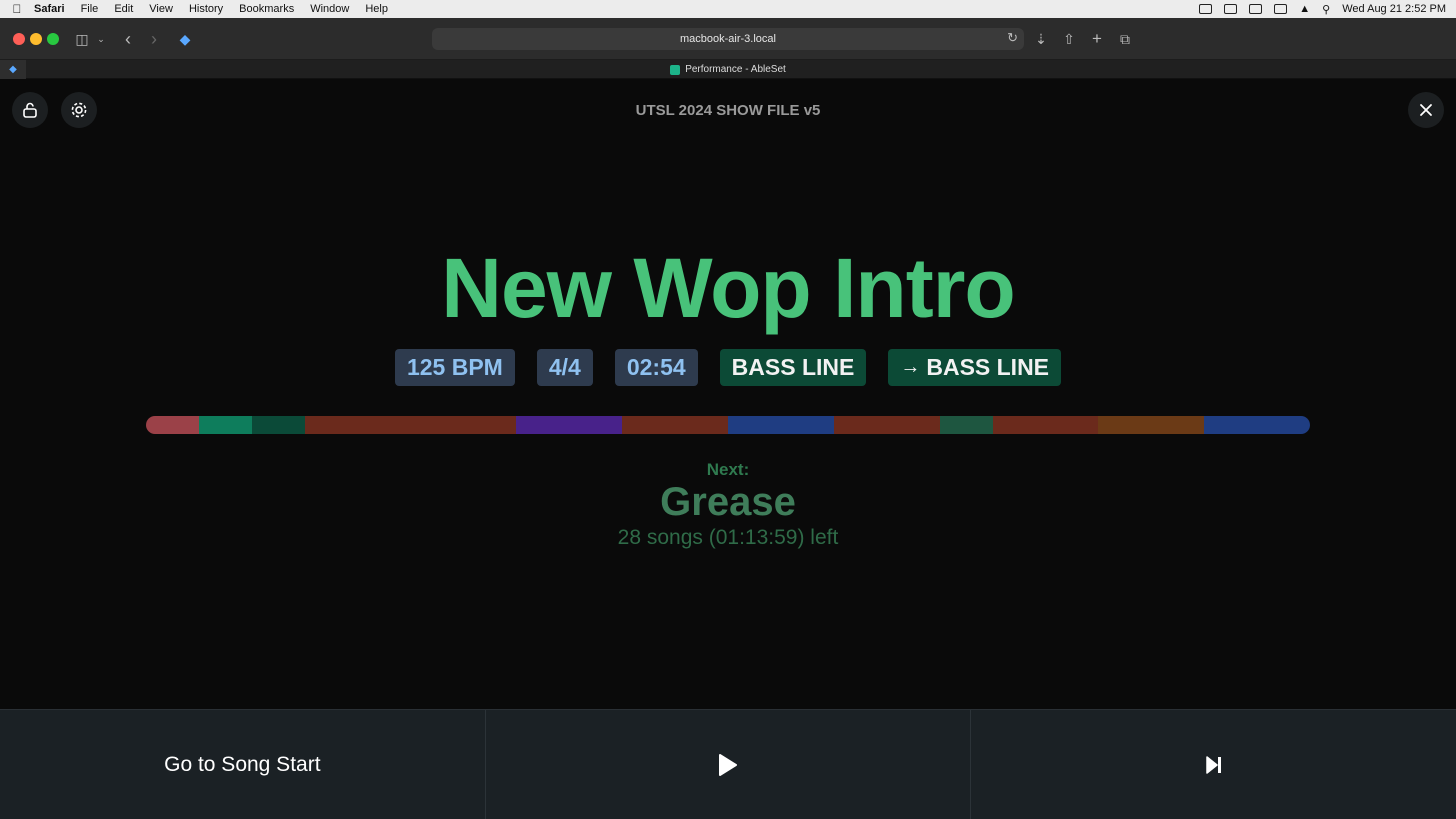 The height and width of the screenshot is (819, 1456). What do you see at coordinates (19, 39) in the screenshot?
I see `close-window-button` at bounding box center [19, 39].